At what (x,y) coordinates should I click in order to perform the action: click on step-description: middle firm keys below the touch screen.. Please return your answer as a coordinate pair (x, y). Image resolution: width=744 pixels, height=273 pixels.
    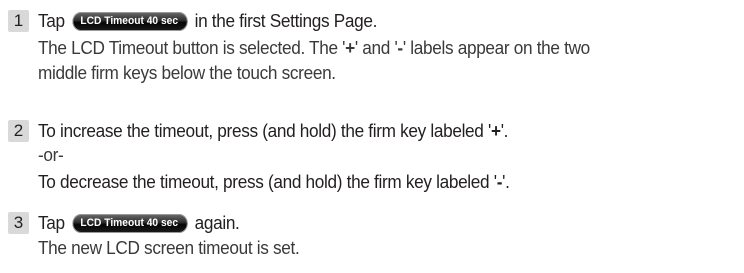
    Looking at the image, I should click on (187, 72).